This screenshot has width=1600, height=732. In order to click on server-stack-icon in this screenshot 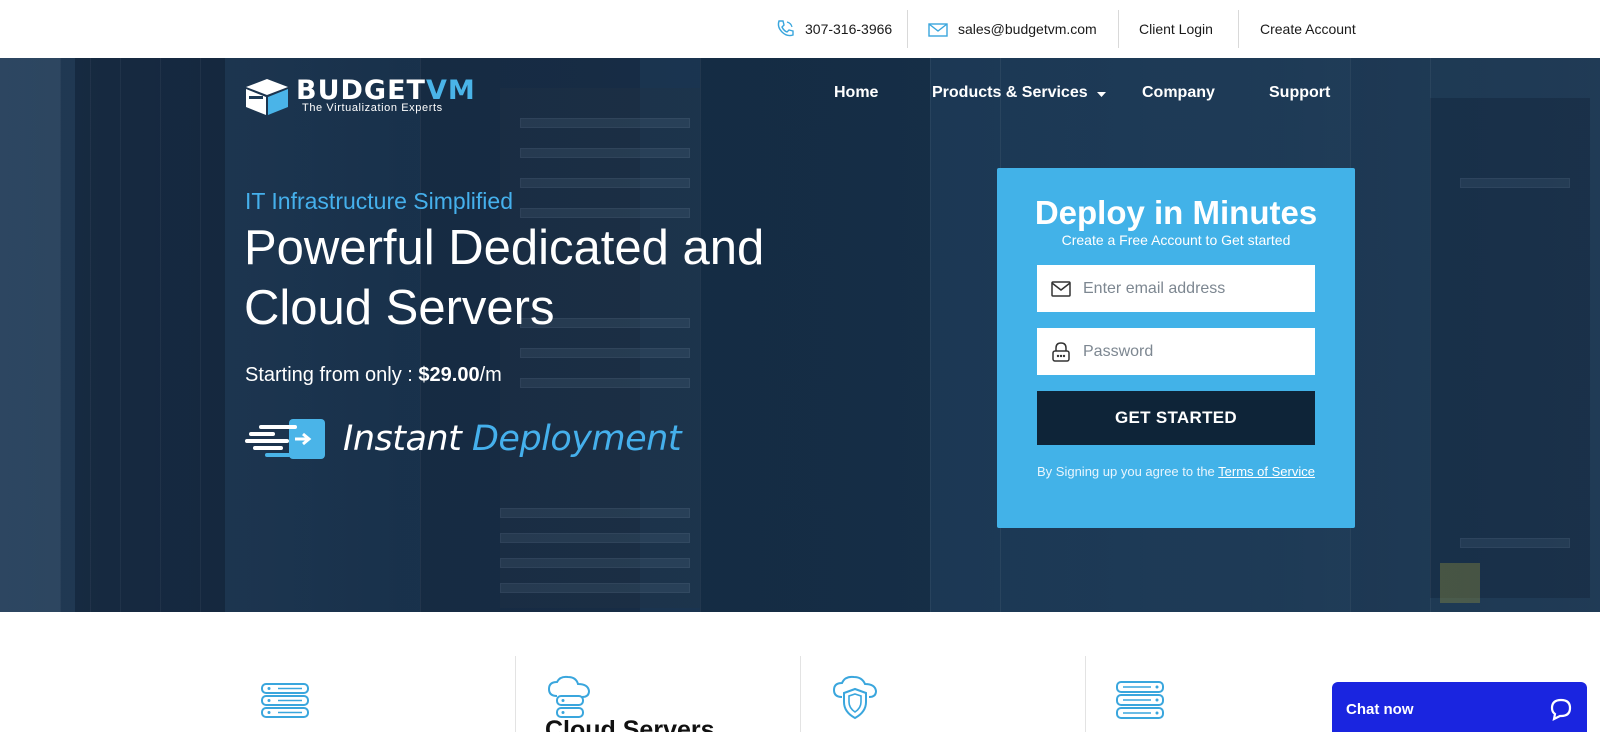, I will do `click(285, 700)`.